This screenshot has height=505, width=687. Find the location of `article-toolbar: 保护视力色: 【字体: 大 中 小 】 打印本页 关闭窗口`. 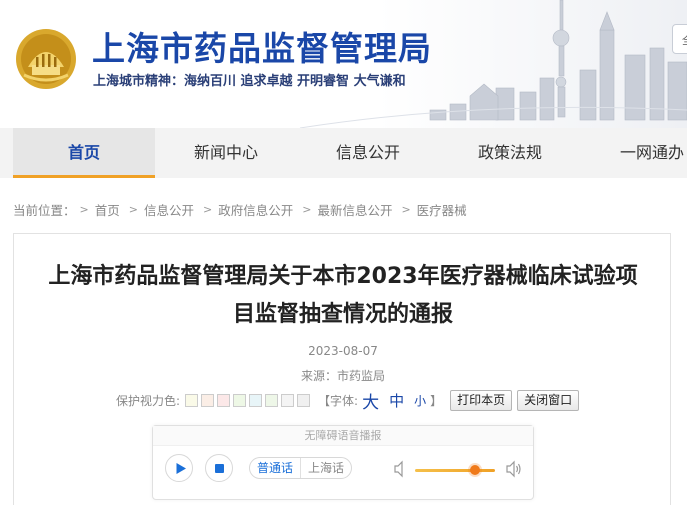

article-toolbar: 保护视力色: 【字体: 大 中 小 】 打印本页 关闭窗口 is located at coordinates (348, 400).